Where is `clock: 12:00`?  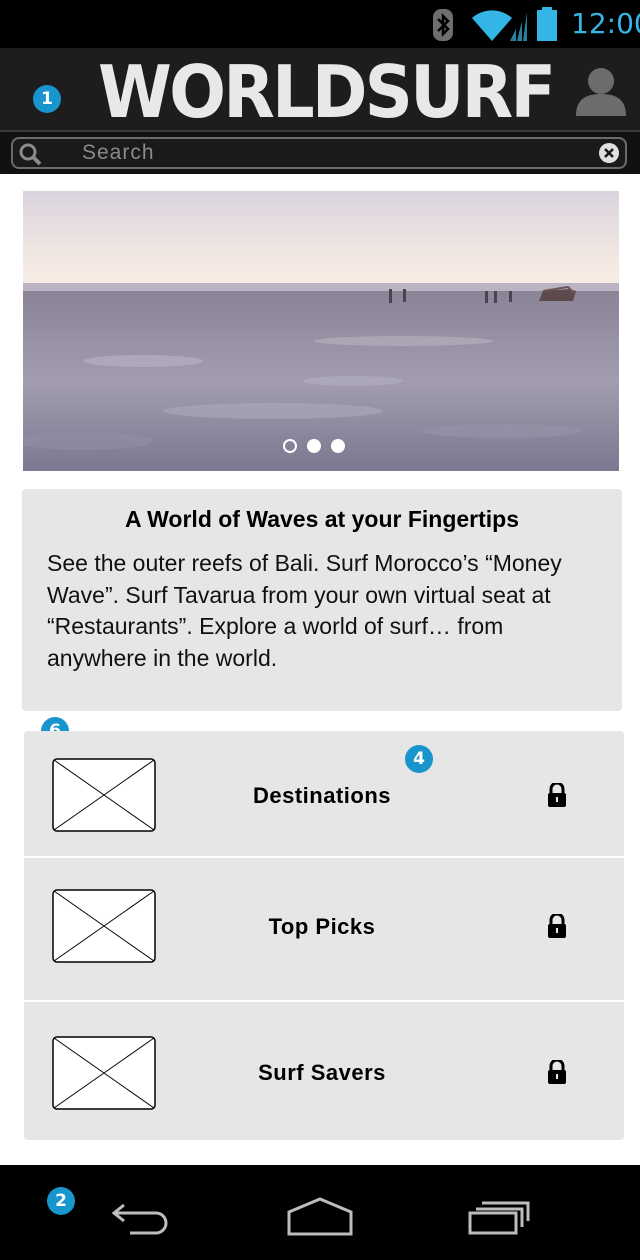
clock: 12:00 is located at coordinates (605, 23).